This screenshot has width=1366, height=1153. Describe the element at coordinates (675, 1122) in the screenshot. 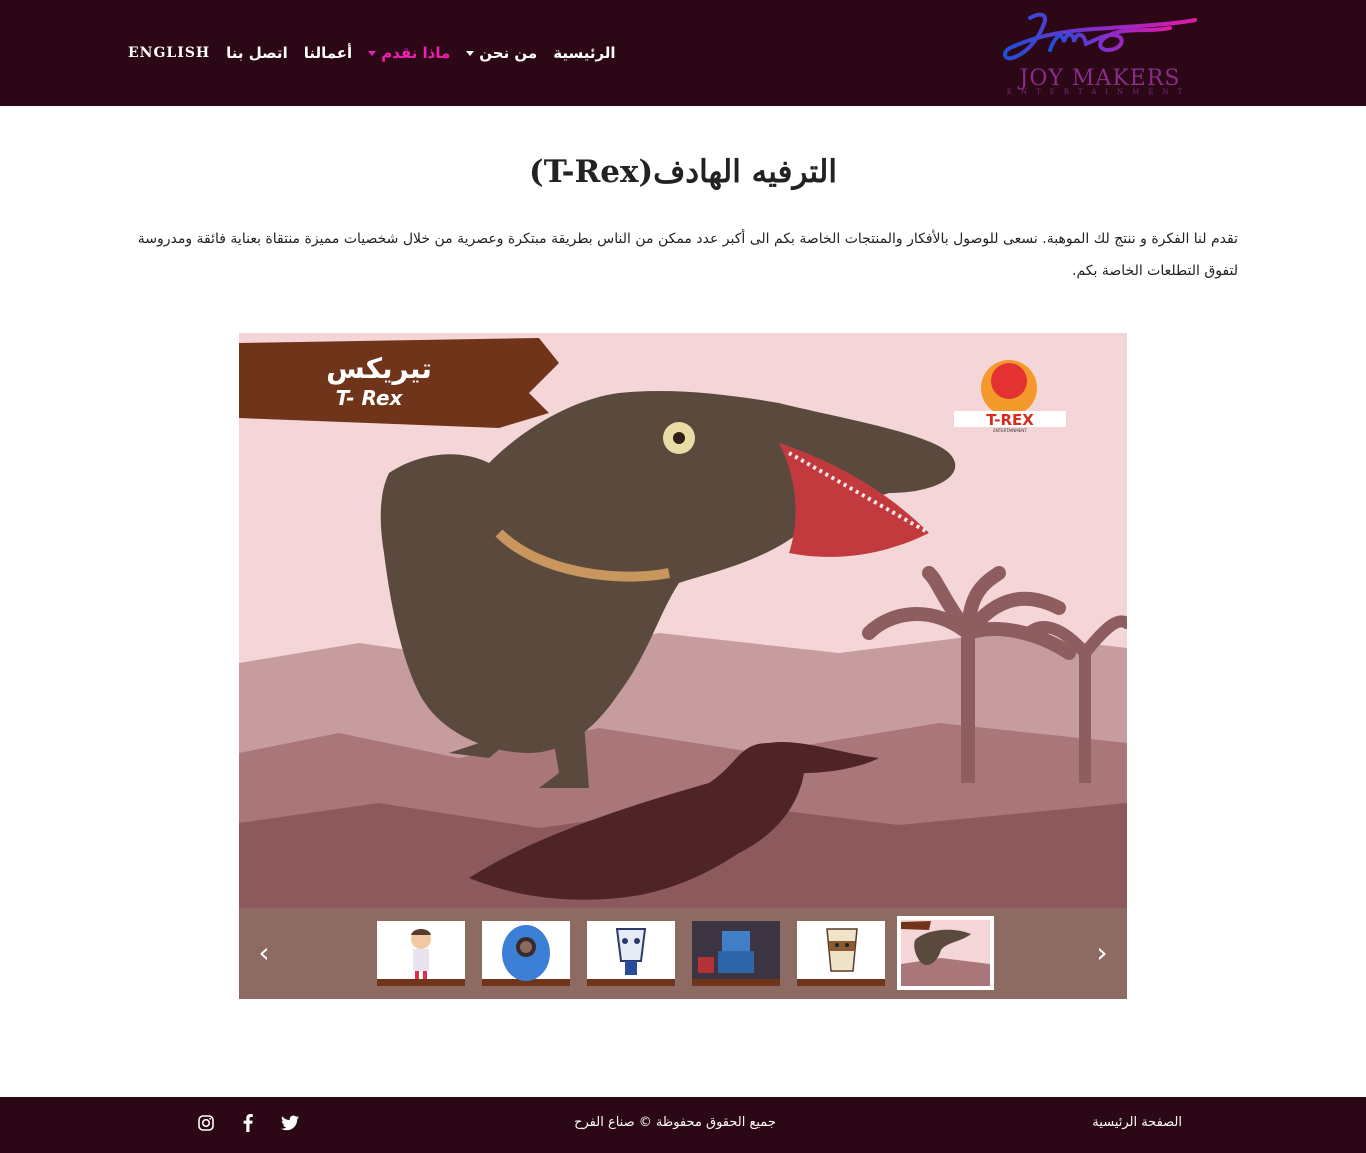

I see `copyright-text: جميع الحقوق محفوظة © صناع الفرح` at that location.